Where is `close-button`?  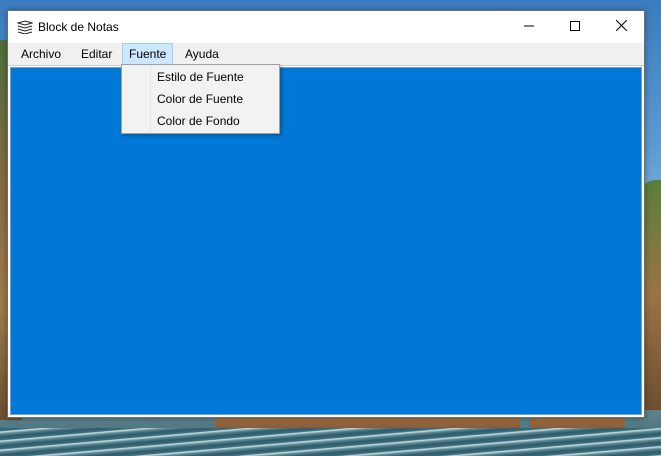 close-button is located at coordinates (621, 27).